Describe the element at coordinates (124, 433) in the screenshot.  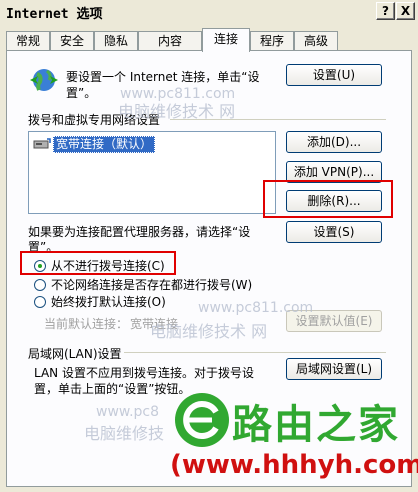
I see `watermark-caption: 电脑维修技` at that location.